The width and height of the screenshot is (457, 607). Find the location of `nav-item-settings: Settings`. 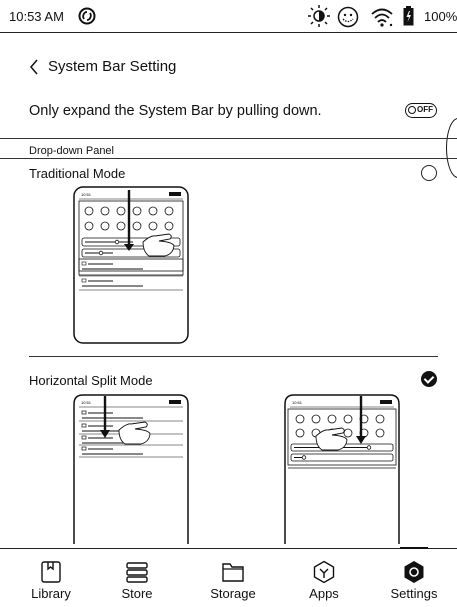

nav-item-settings: Settings is located at coordinates (414, 578).